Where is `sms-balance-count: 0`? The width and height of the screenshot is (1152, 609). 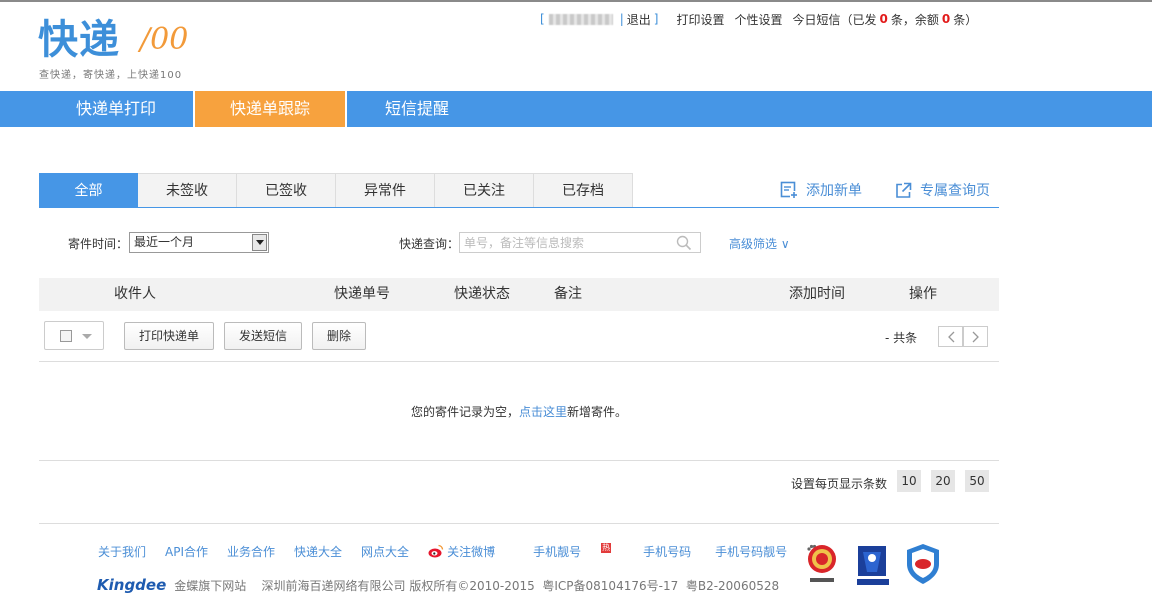 sms-balance-count: 0 is located at coordinates (946, 19).